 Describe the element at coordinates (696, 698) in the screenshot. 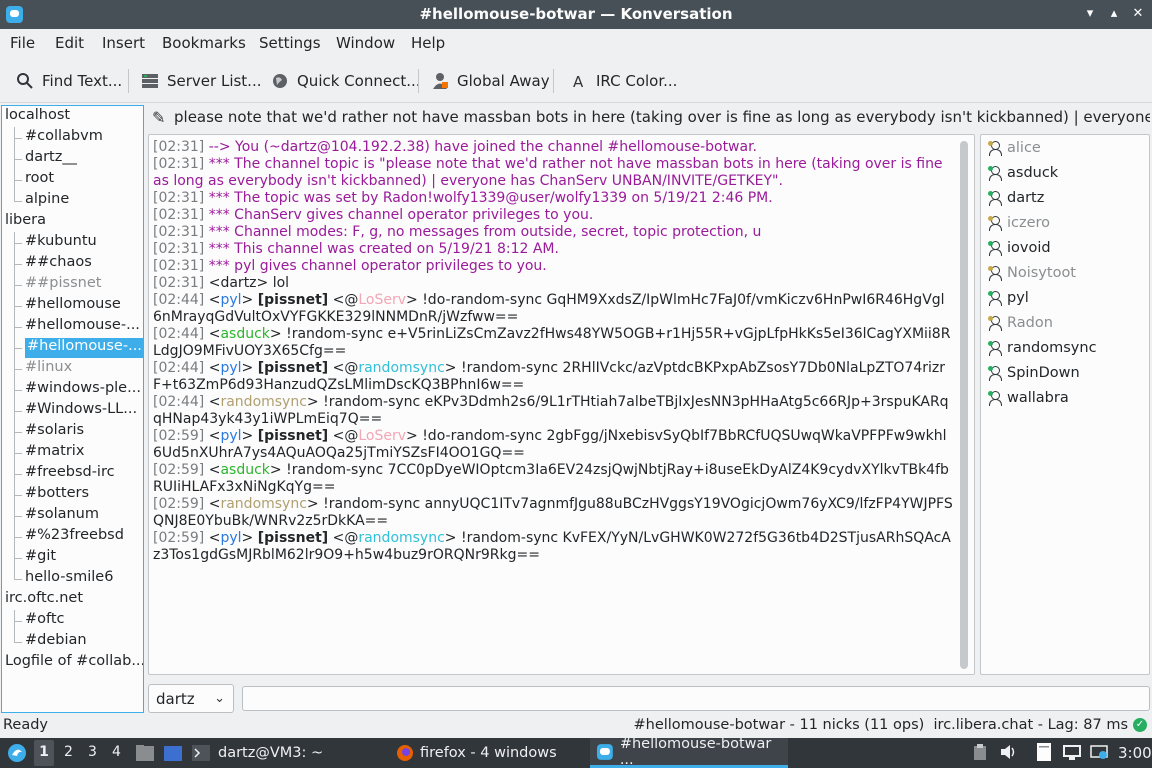

I see `message-input` at that location.